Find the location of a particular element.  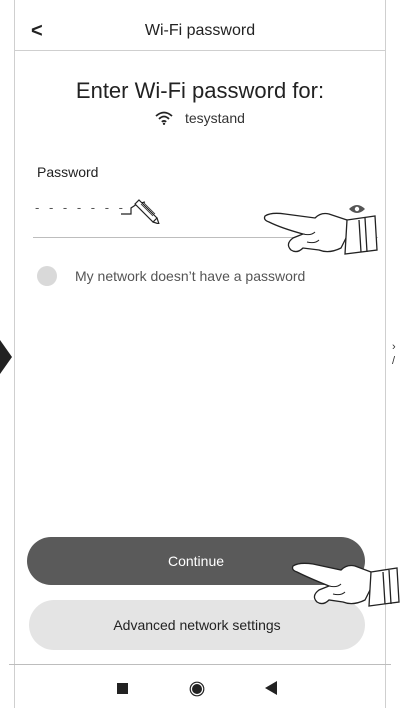

page-heading: Enter Wi-Fi password for: is located at coordinates (200, 90).